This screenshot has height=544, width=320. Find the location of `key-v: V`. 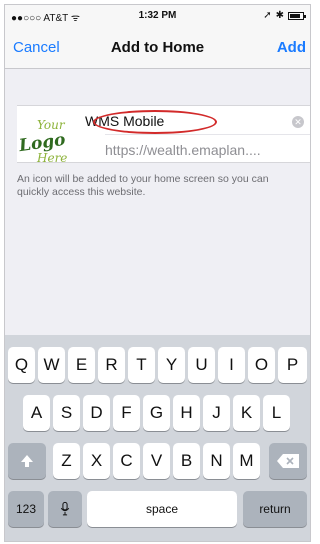

key-v: V is located at coordinates (156, 461).